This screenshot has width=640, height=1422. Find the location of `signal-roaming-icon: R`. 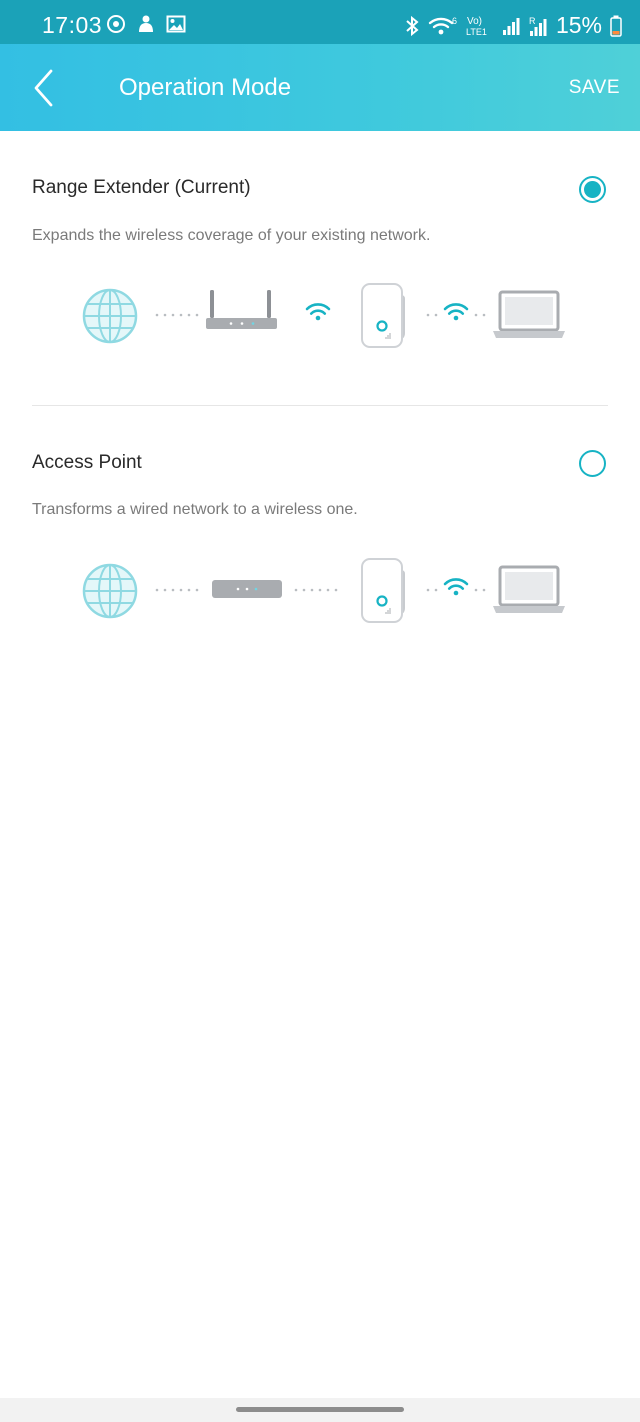

signal-roaming-icon: R is located at coordinates (538, 26).